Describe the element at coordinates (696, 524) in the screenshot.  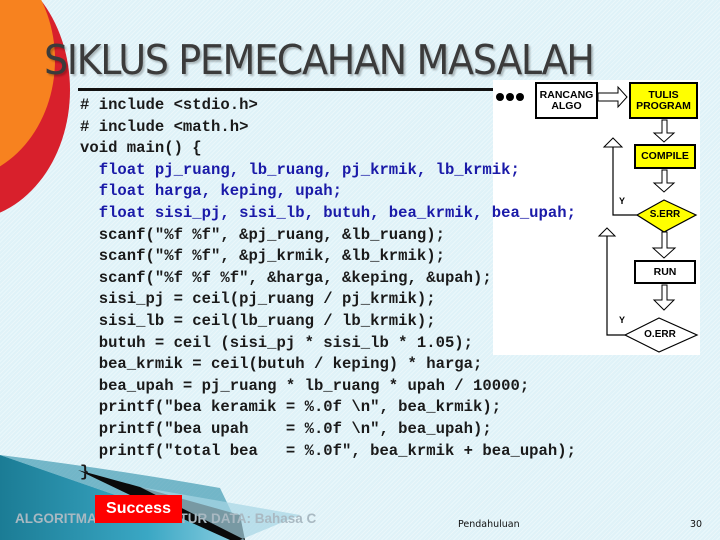
I see `page-number: 30` at that location.